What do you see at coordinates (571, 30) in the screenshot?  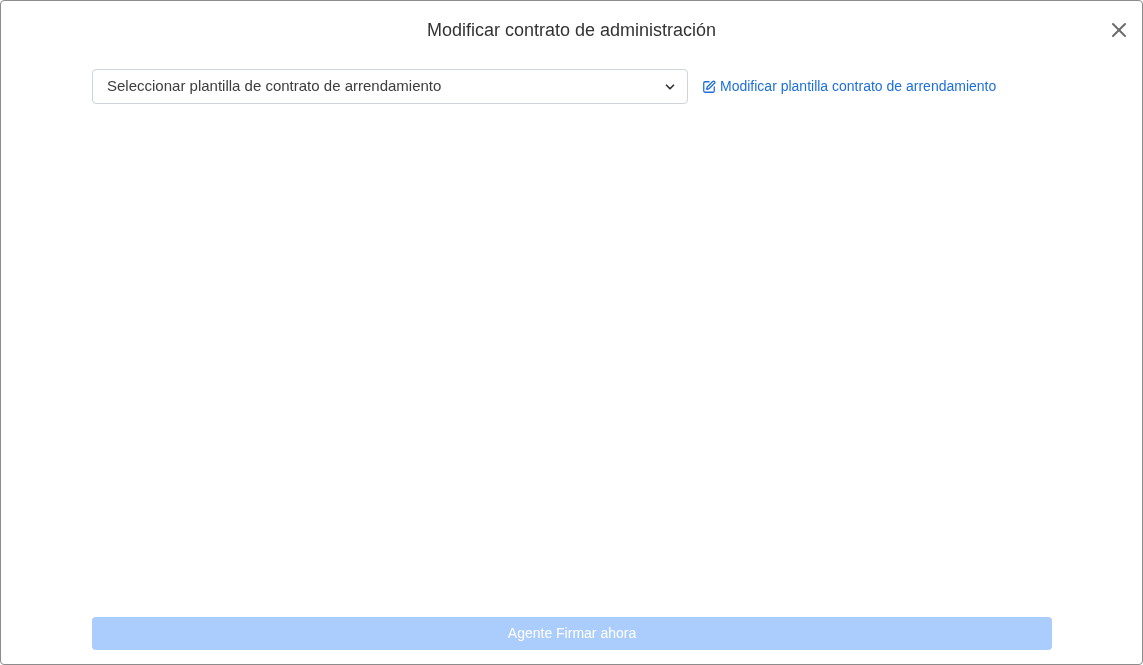 I see `modal-title: Modificar contrato de administración` at bounding box center [571, 30].